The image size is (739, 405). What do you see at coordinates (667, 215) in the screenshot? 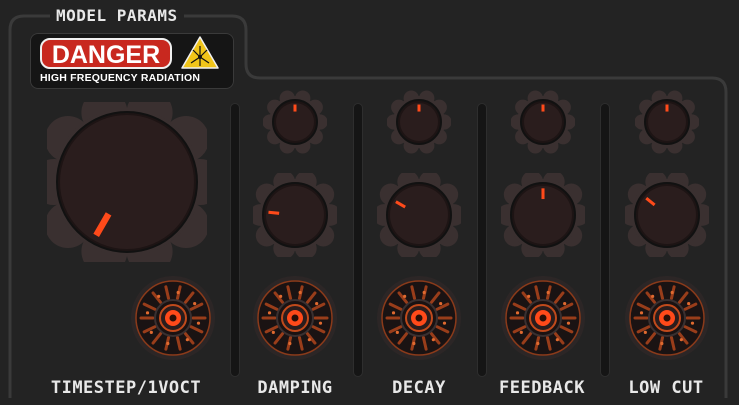
I see `knob-low_cut` at bounding box center [667, 215].